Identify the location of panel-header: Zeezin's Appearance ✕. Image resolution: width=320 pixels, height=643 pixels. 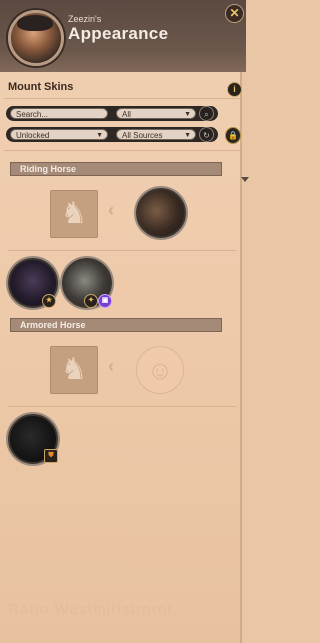
(123, 36).